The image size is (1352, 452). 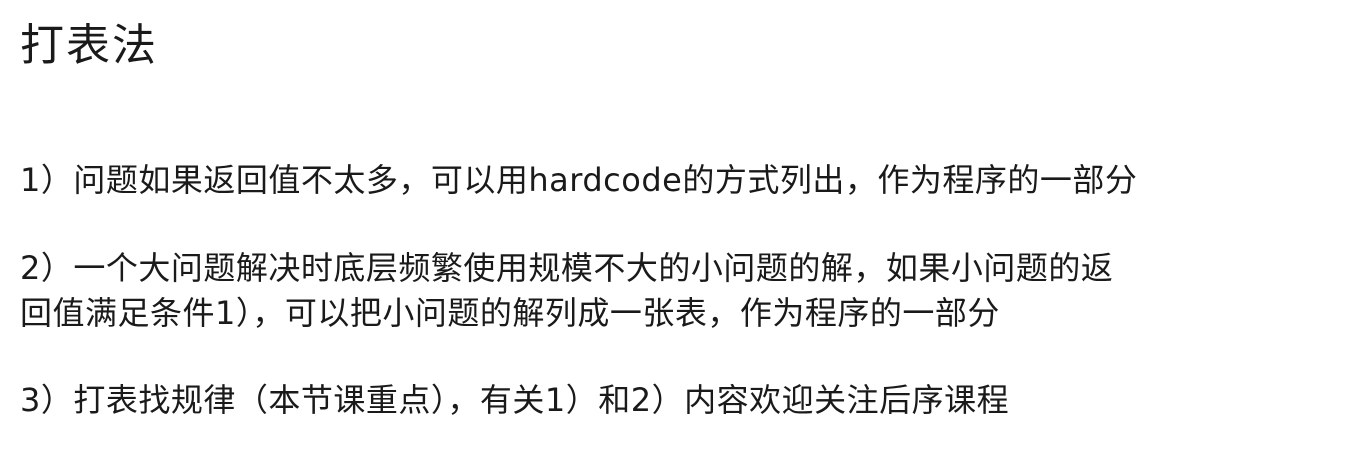 I want to click on point-2-line-1: 2）一个大问题解决时底层频繁使用规模不大的小问题的解，如果小问题的返, so click(x=567, y=268).